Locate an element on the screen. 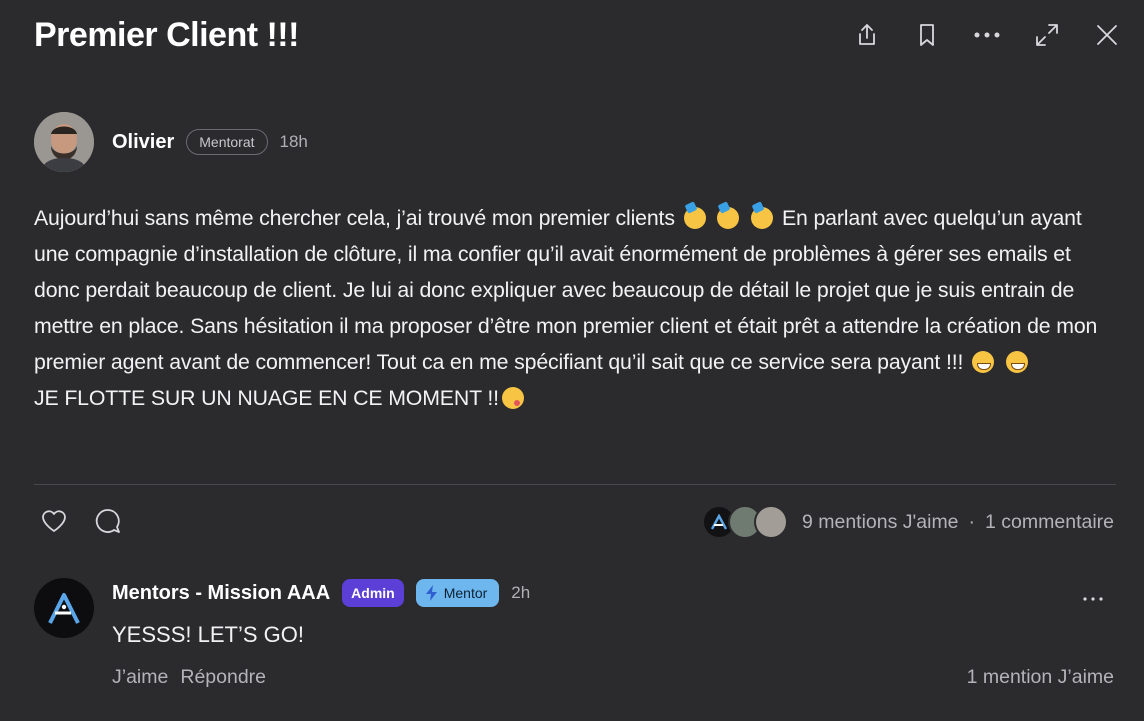 Image resolution: width=1144 pixels, height=721 pixels. bolt-icon is located at coordinates (431, 593).